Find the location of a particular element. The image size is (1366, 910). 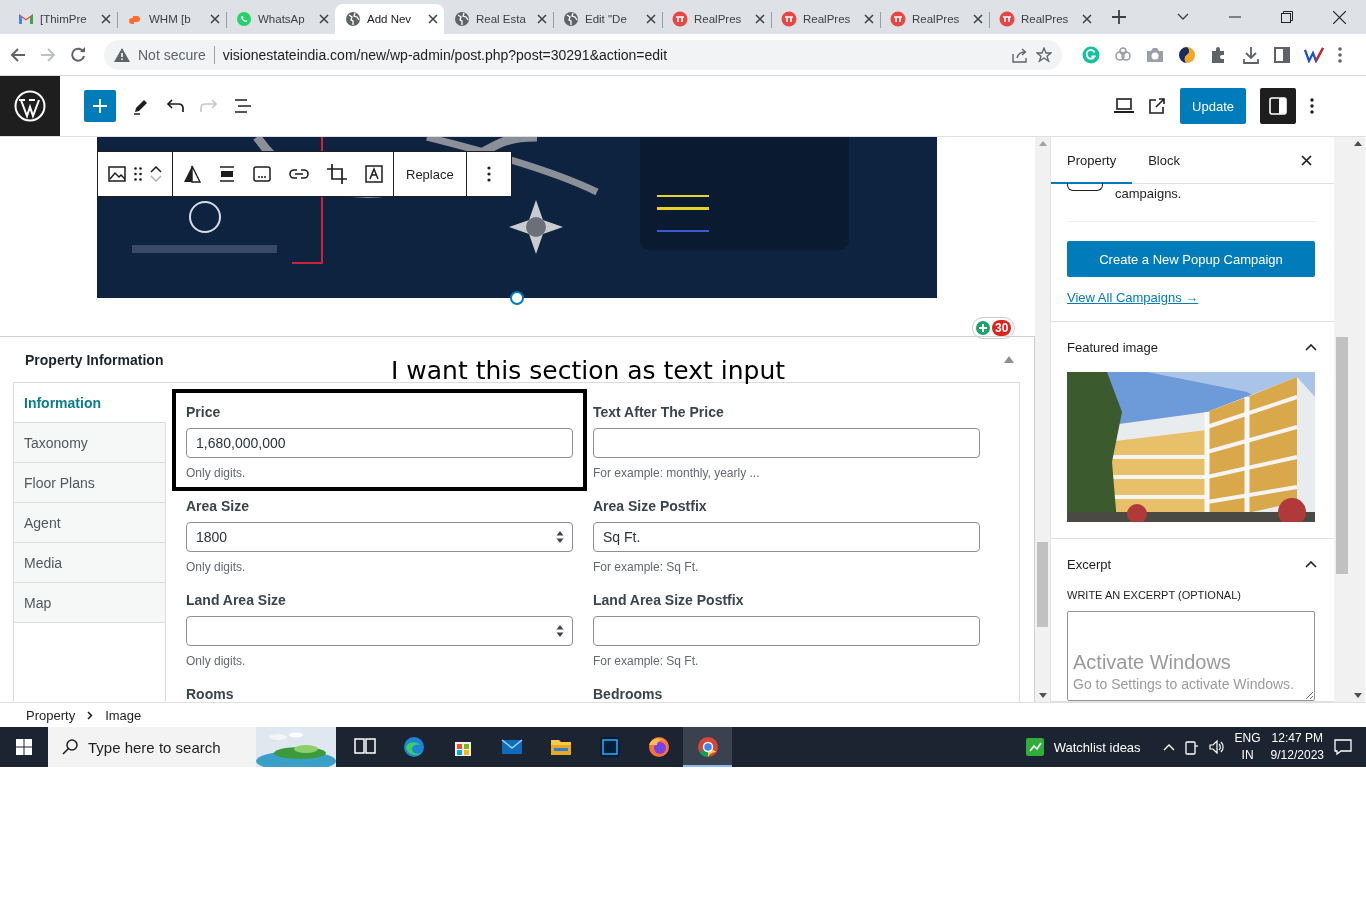

collapse-icon is located at coordinates (1009, 359).